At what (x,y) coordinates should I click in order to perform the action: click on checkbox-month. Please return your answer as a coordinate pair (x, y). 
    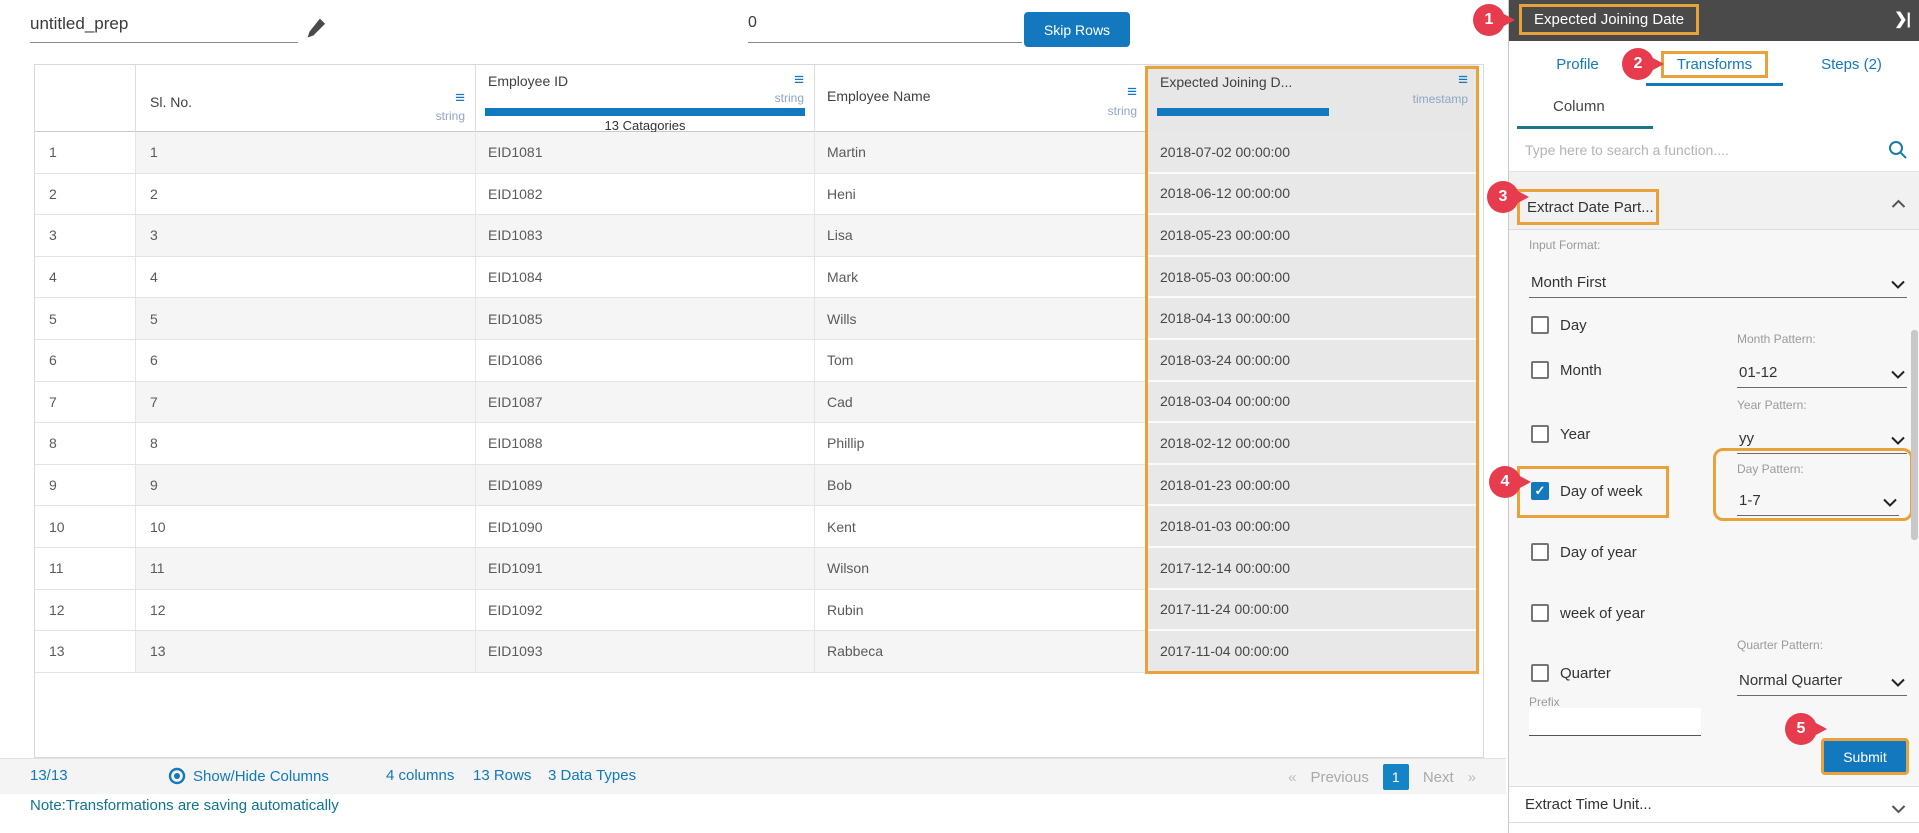
    Looking at the image, I should click on (1540, 370).